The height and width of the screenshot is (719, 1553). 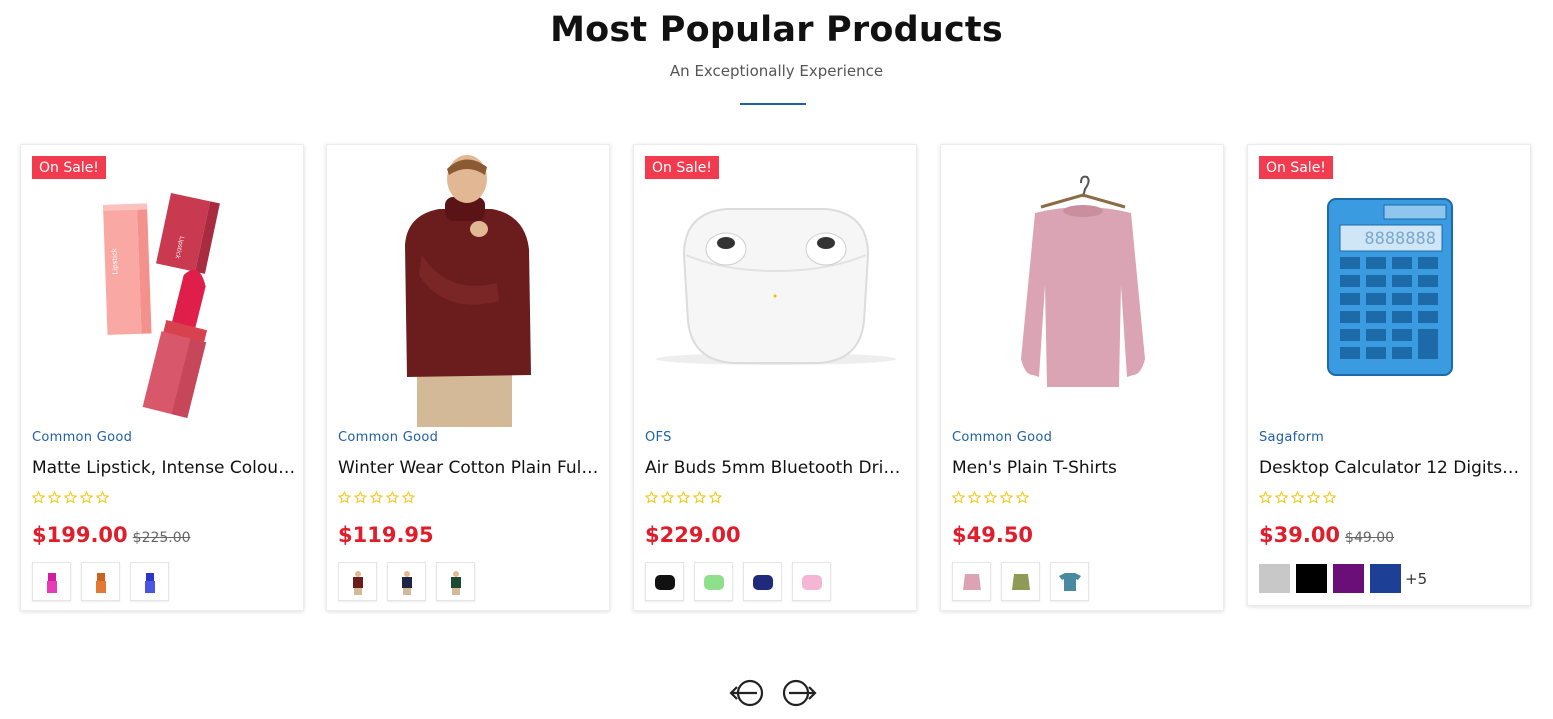 What do you see at coordinates (80, 535) in the screenshot?
I see `product-price: $199.00` at bounding box center [80, 535].